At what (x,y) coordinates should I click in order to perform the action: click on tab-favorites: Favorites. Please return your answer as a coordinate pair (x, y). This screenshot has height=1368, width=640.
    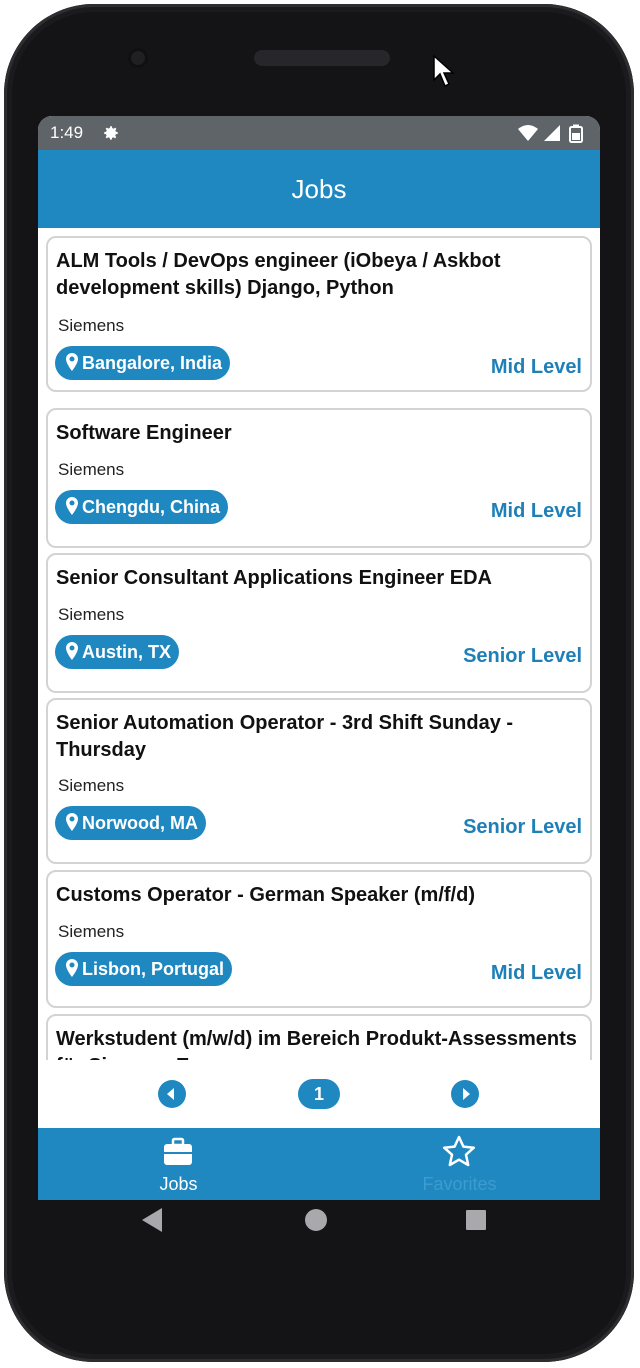
    Looking at the image, I should click on (459, 1164).